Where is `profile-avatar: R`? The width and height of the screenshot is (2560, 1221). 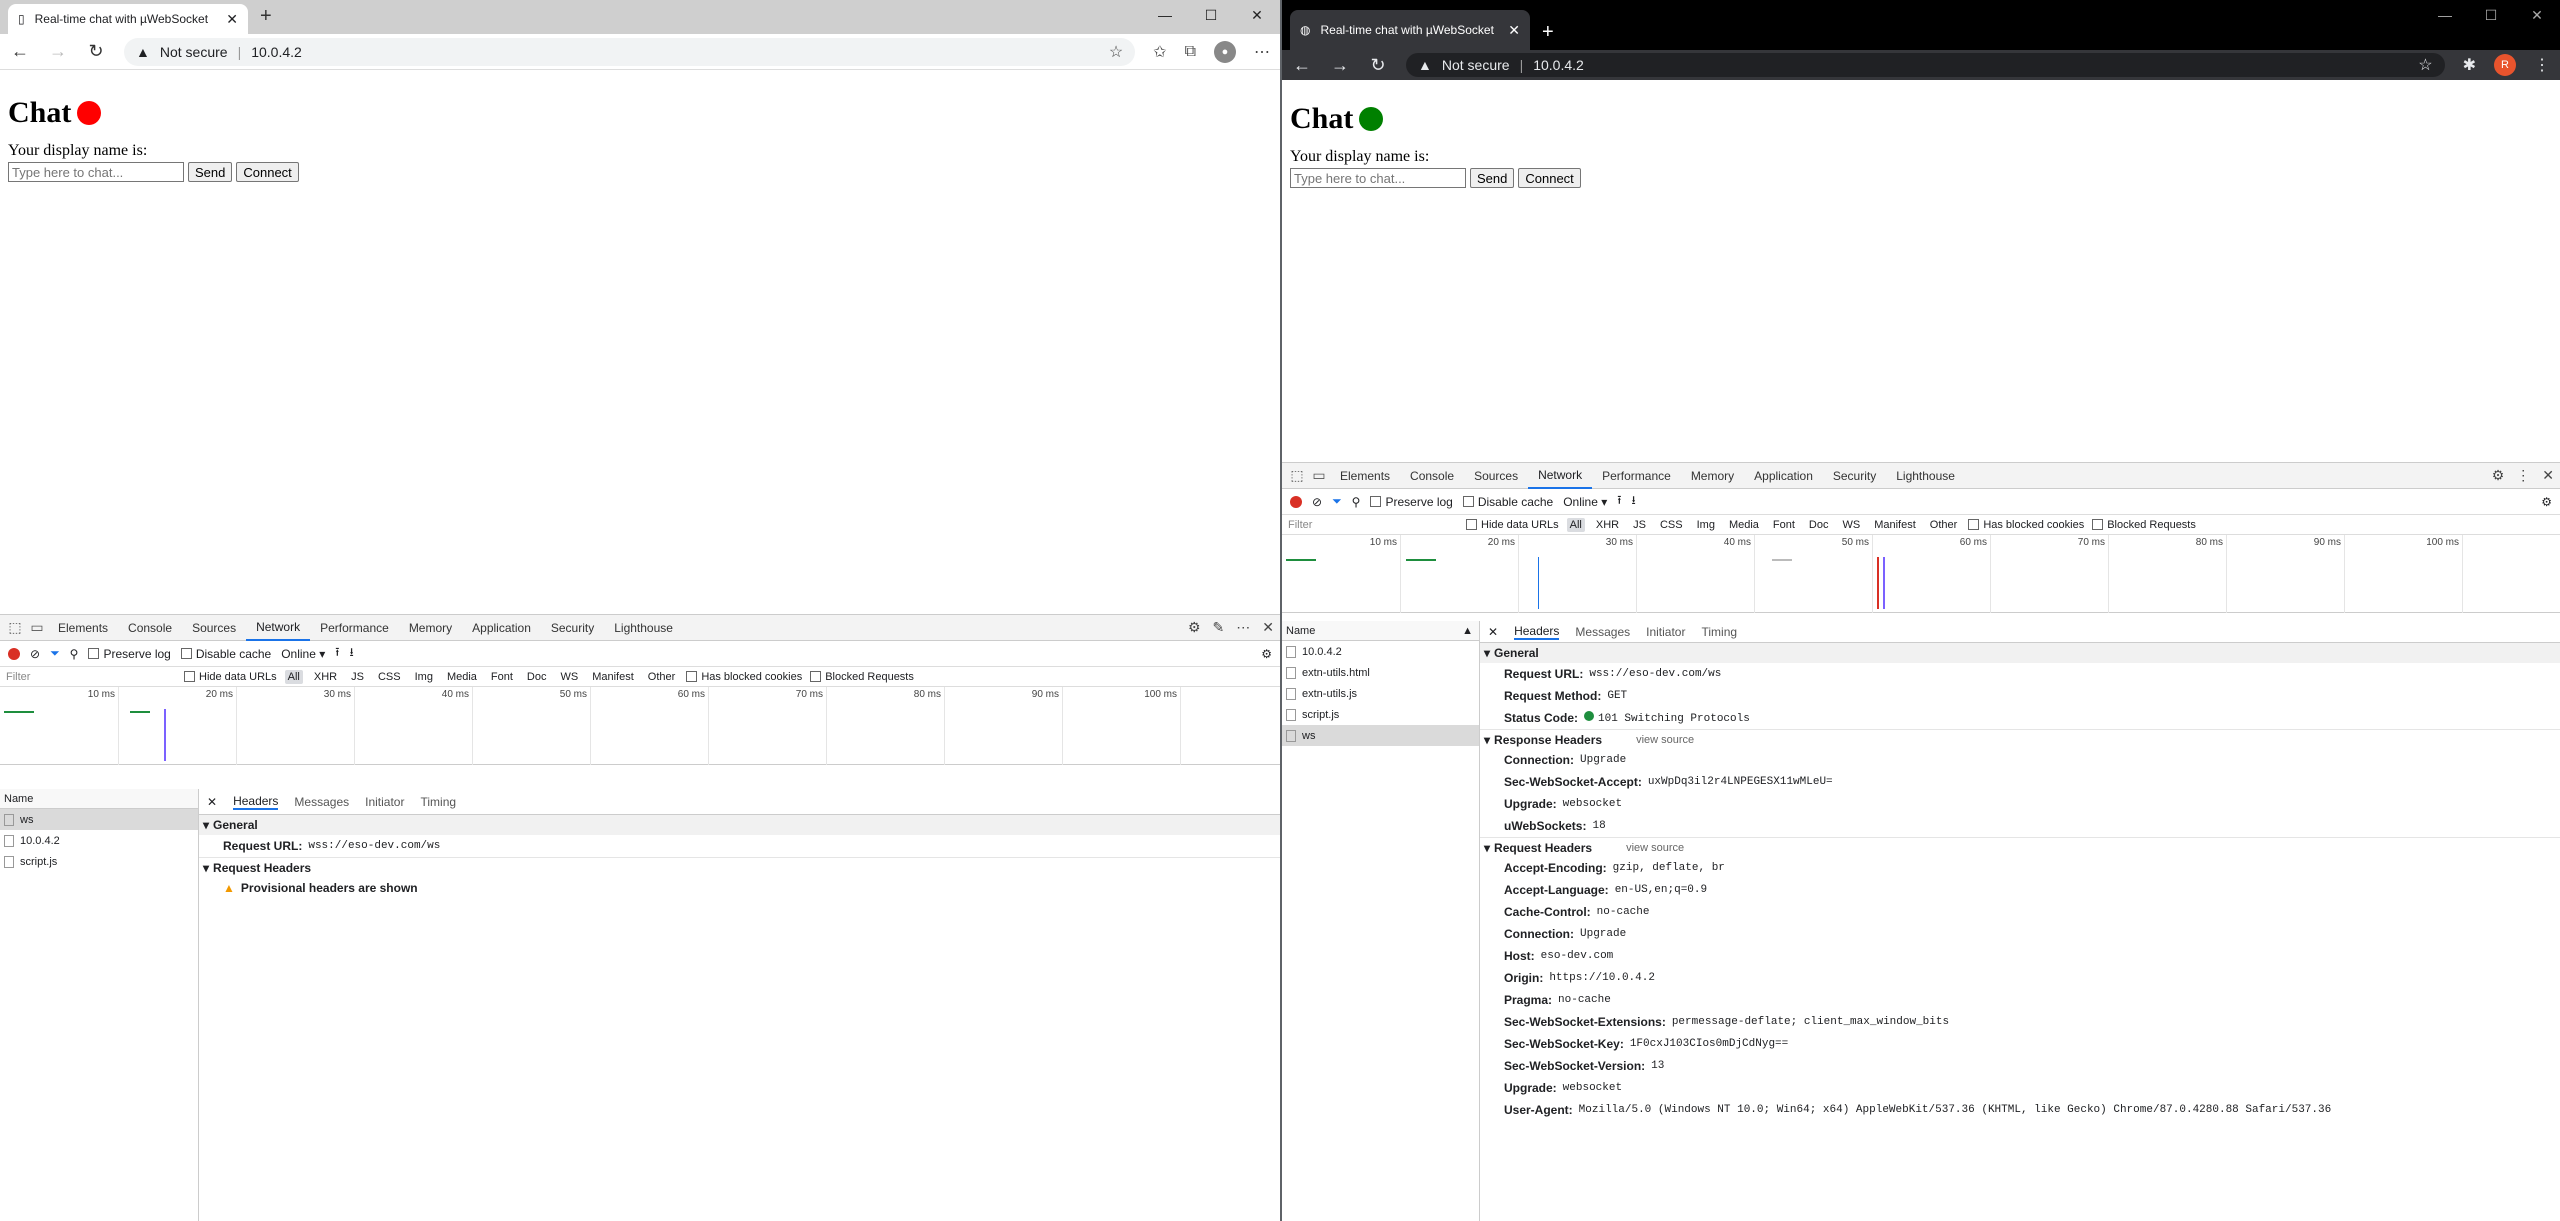
profile-avatar: R is located at coordinates (2505, 65).